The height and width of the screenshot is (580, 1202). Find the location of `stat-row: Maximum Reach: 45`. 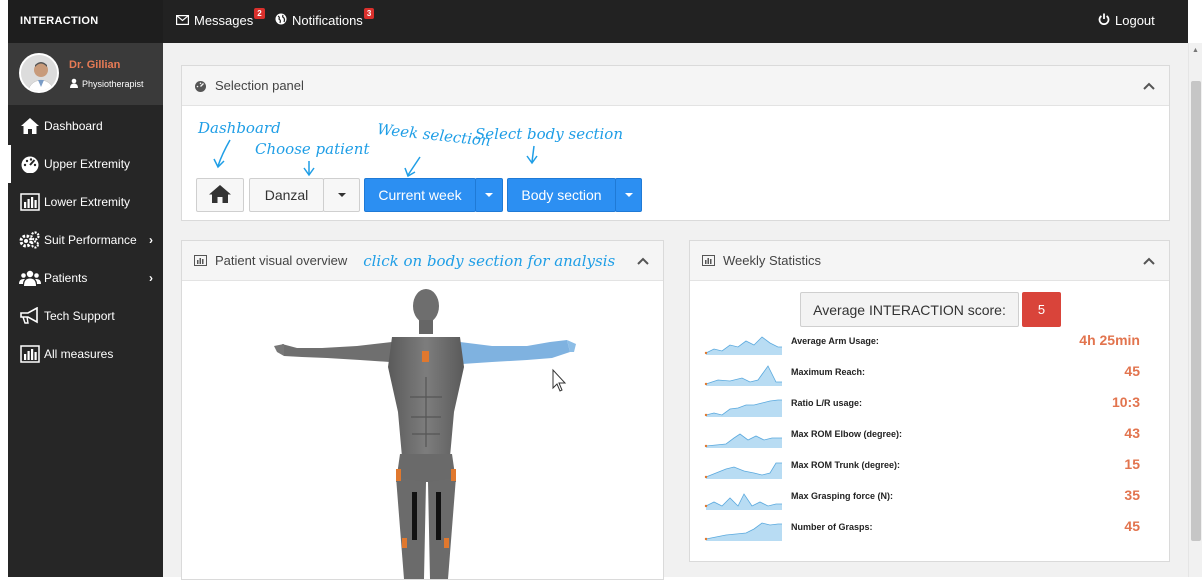

stat-row: Maximum Reach: 45 is located at coordinates (927, 373).